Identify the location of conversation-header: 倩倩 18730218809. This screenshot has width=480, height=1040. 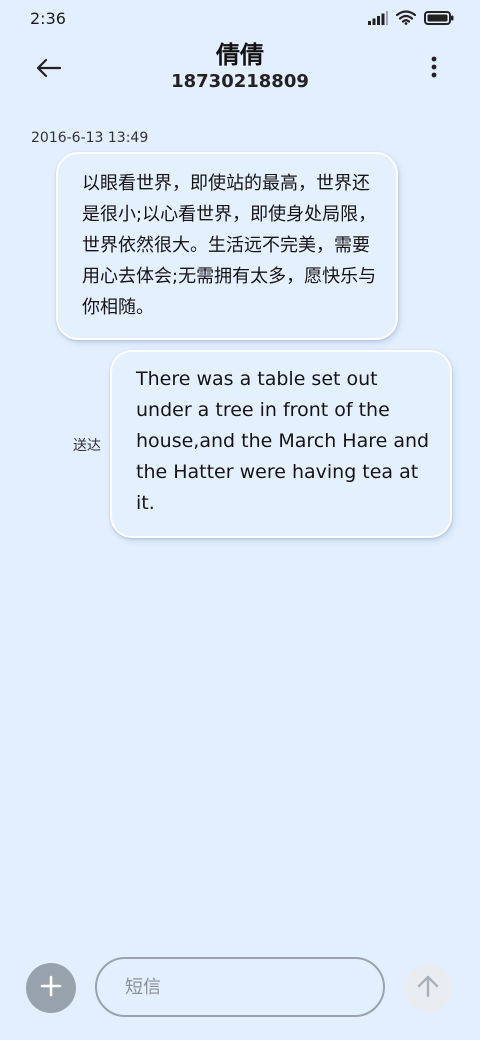
(240, 73).